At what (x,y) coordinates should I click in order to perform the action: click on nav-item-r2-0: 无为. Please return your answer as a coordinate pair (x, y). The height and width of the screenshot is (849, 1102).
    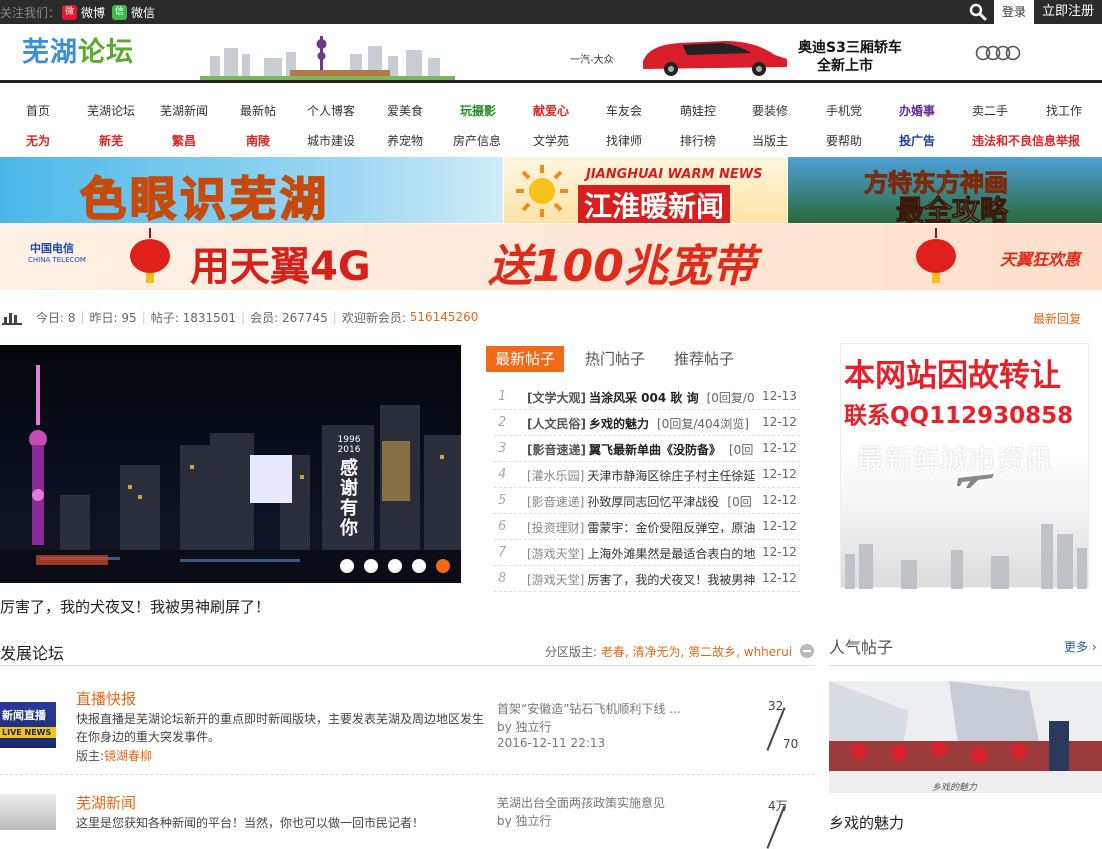
    Looking at the image, I should click on (38, 140).